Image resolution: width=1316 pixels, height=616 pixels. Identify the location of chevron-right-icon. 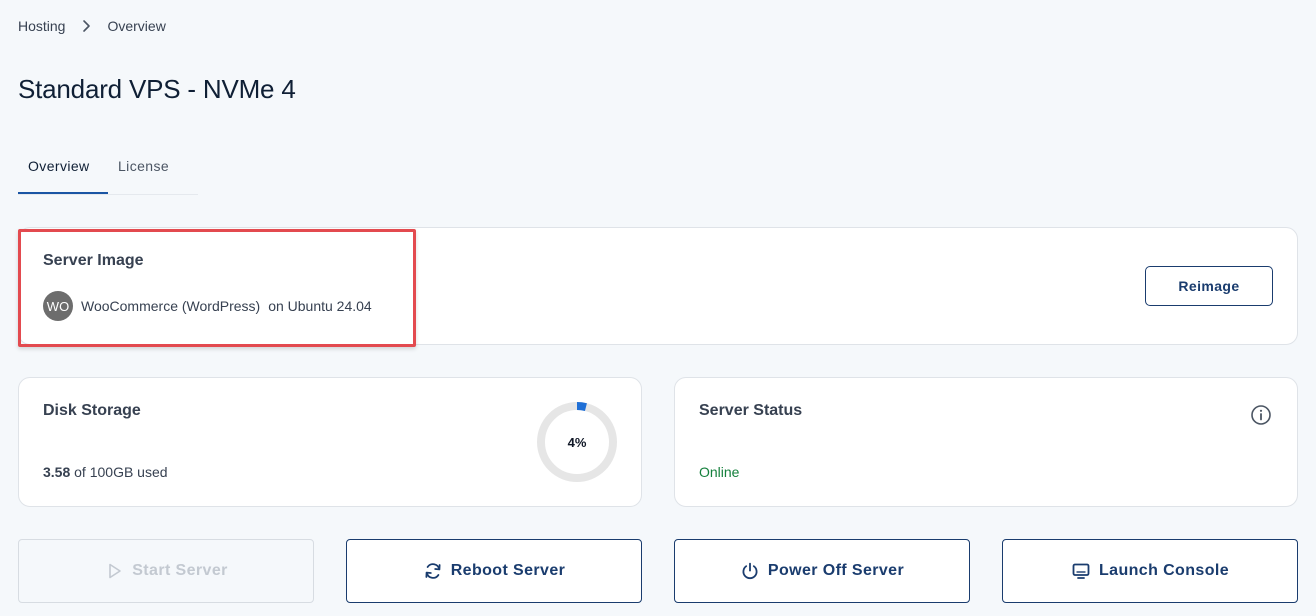
(86, 26).